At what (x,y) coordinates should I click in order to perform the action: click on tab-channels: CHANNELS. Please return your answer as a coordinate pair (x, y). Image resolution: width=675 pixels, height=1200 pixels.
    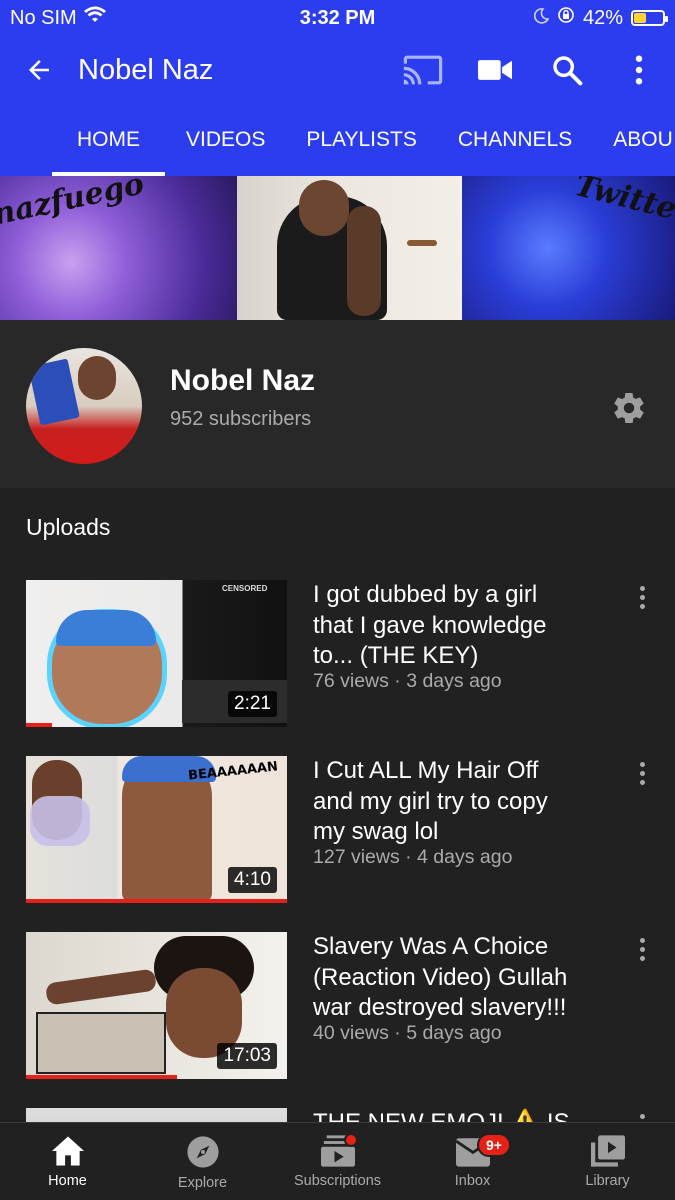
    Looking at the image, I should click on (515, 140).